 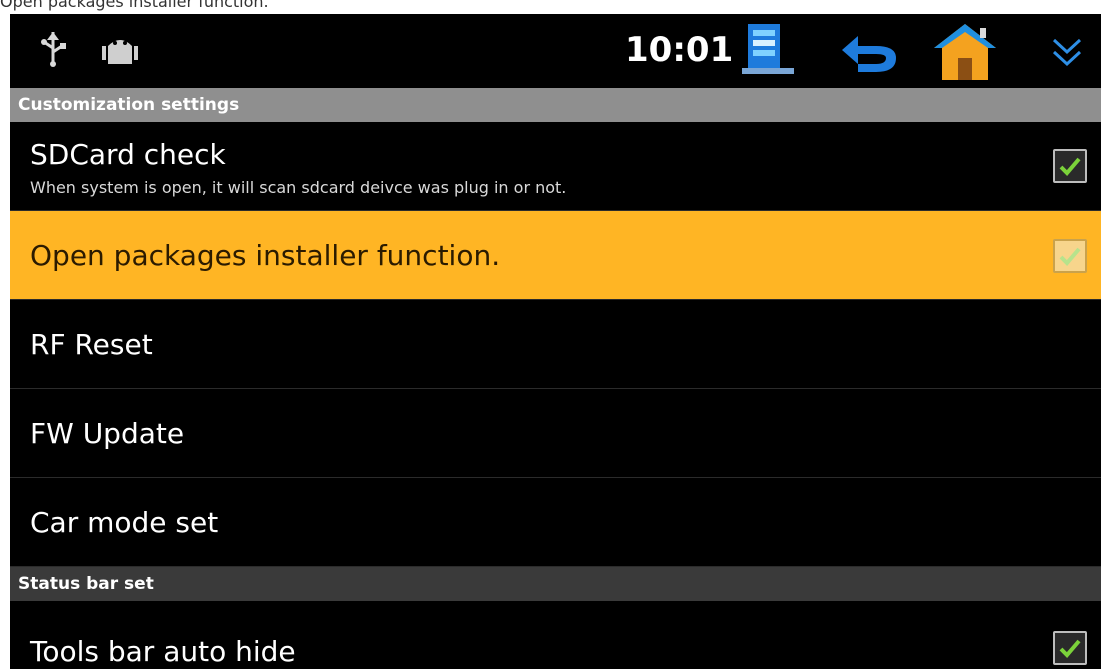 I want to click on packages-installer-checkbox, so click(x=1070, y=256).